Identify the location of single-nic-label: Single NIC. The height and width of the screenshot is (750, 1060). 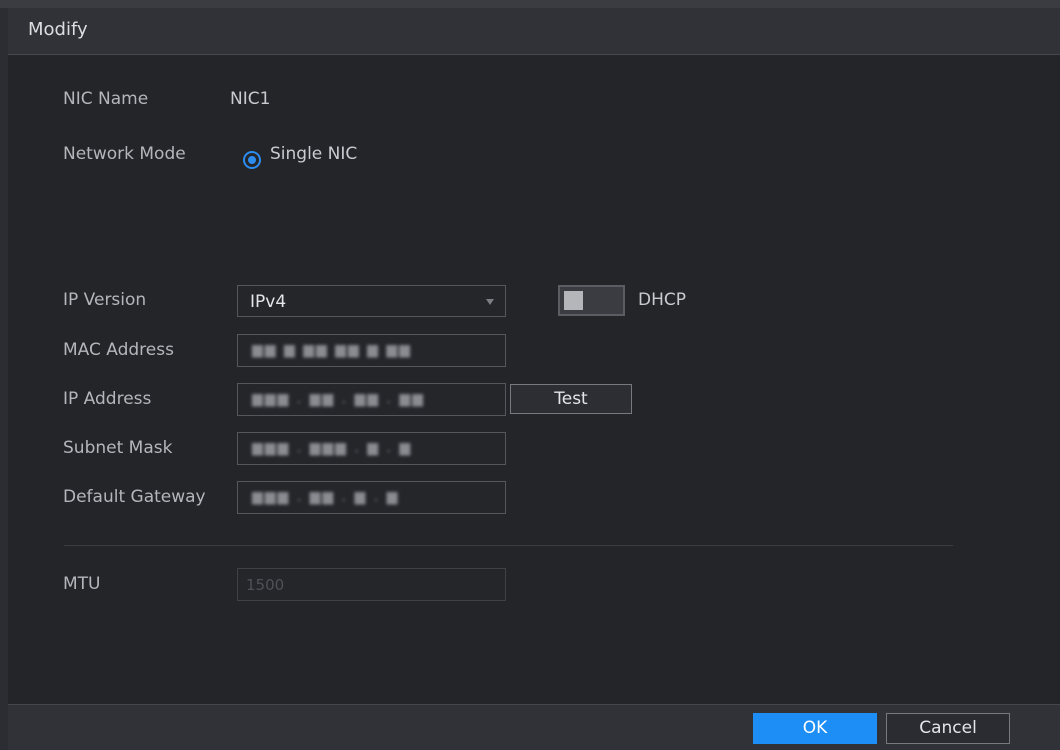
(313, 154).